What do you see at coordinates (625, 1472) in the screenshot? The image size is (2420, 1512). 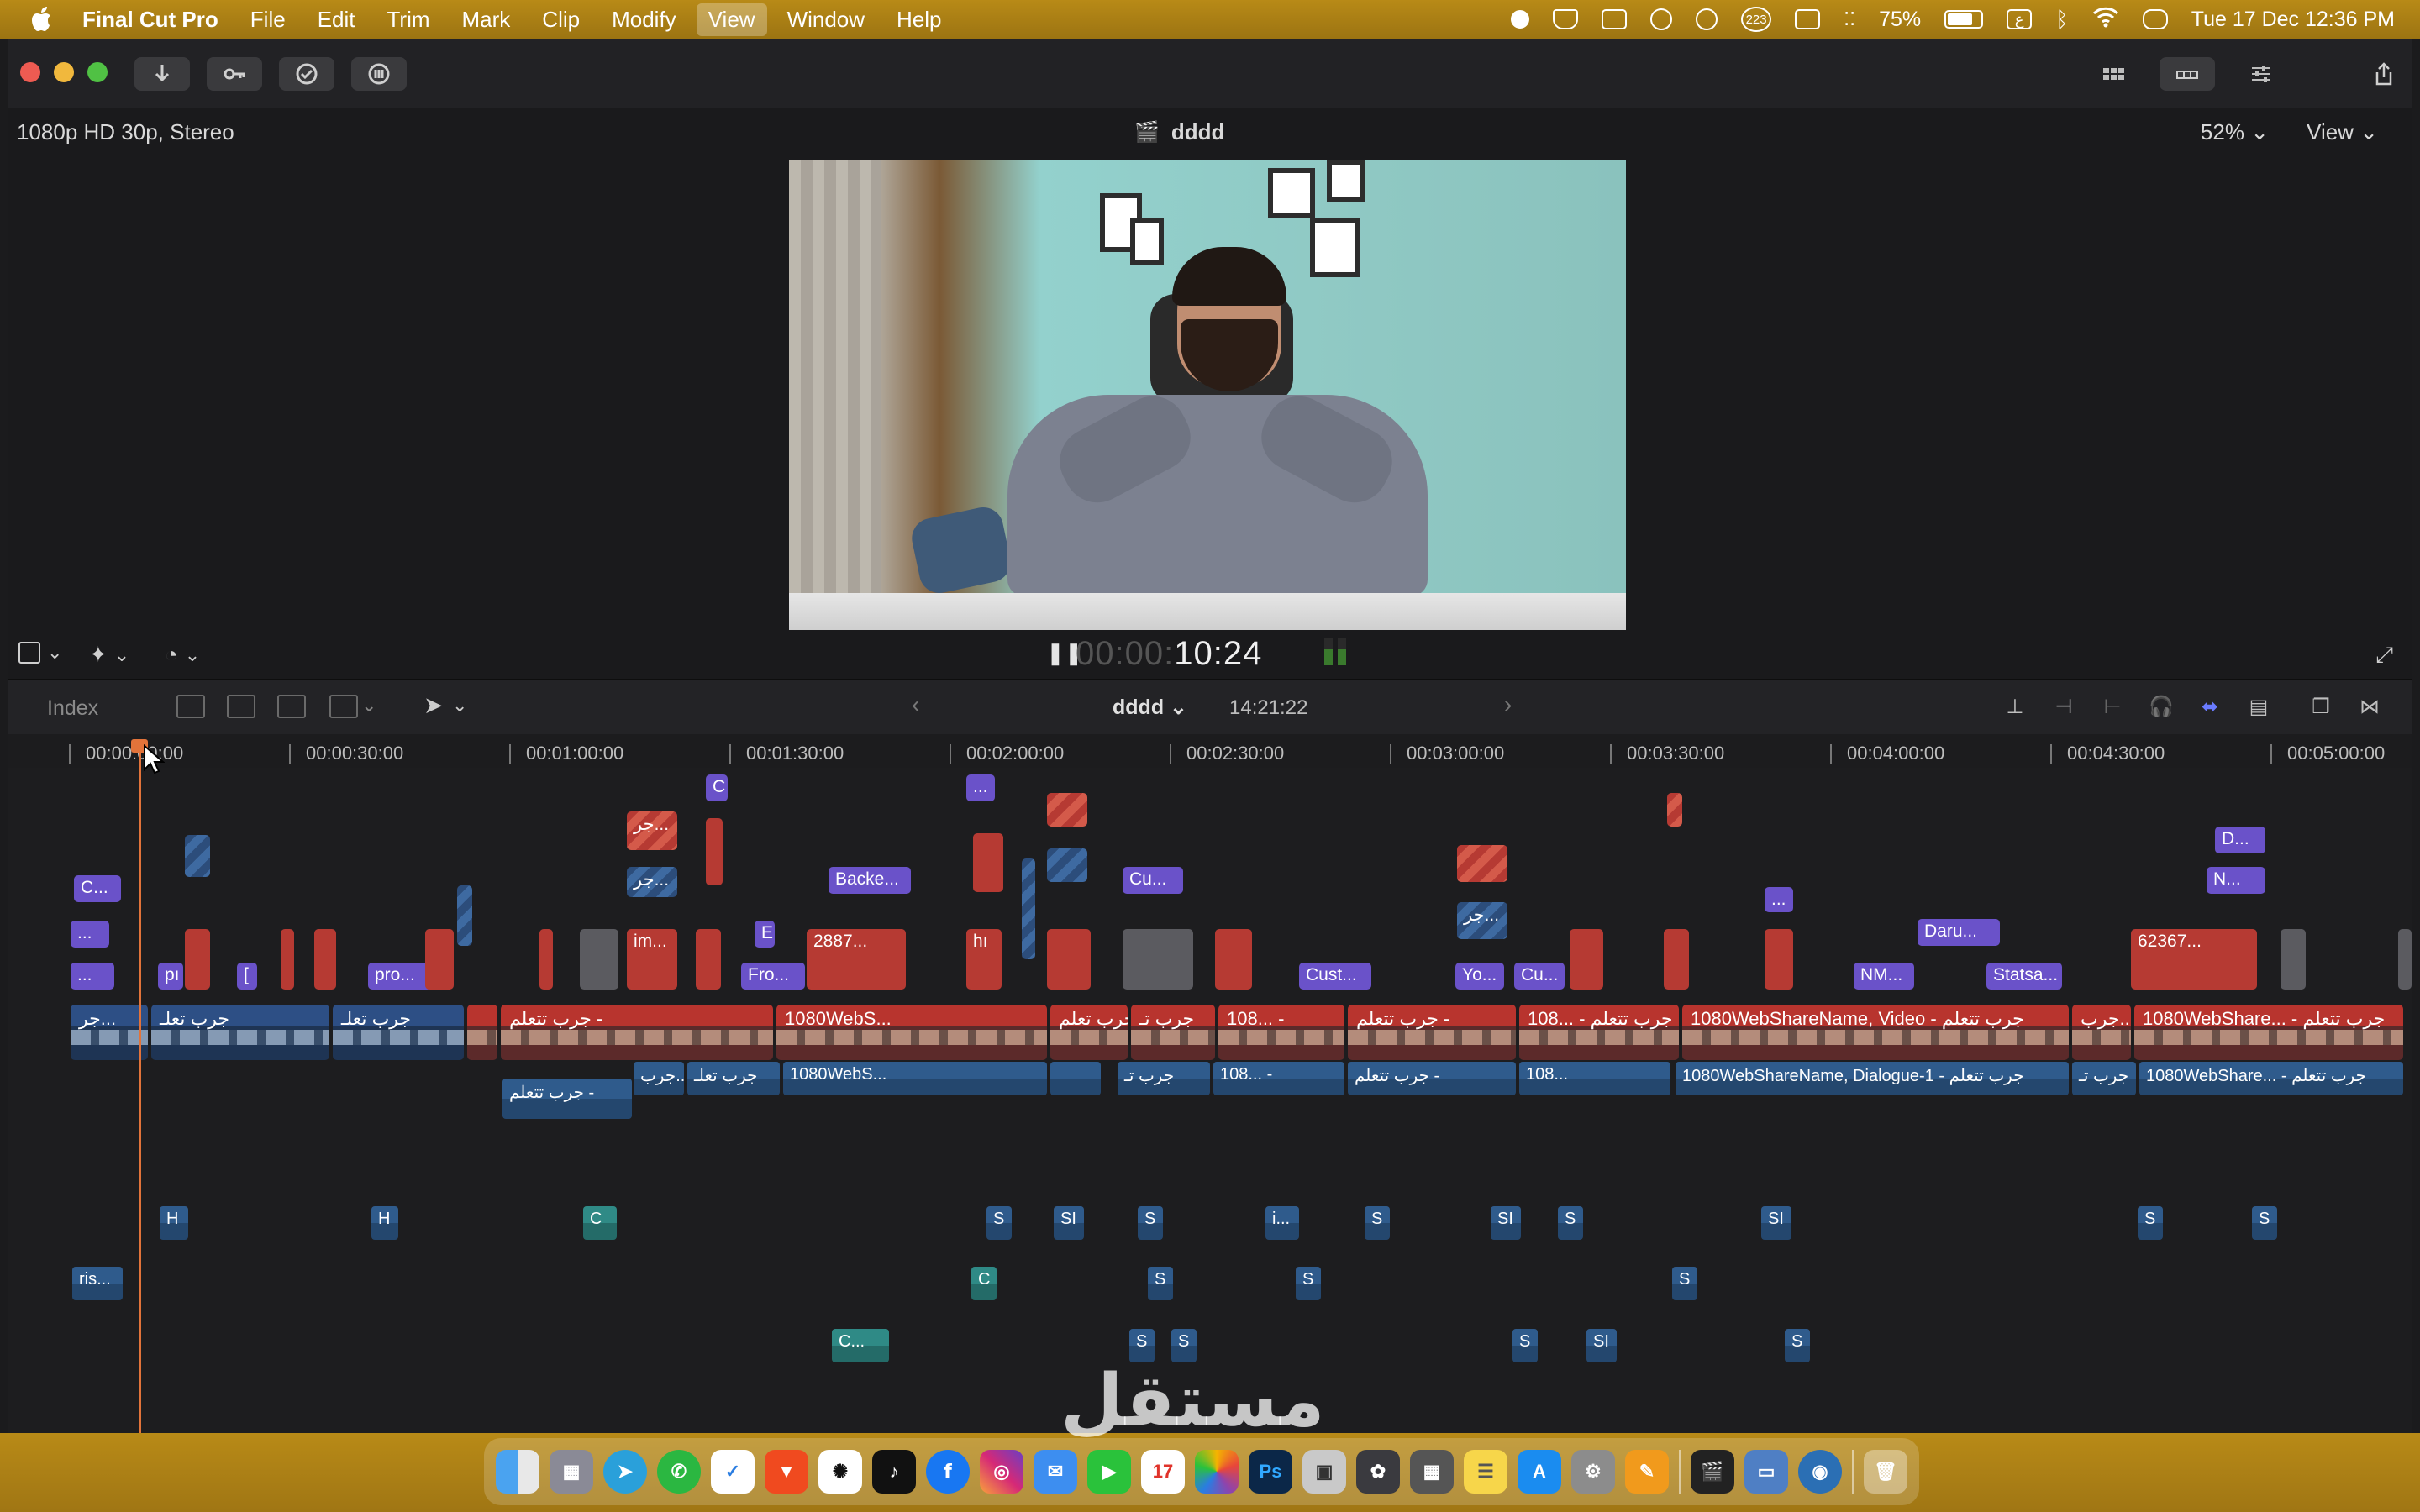 I see `dock-telegram-icon: ➤` at bounding box center [625, 1472].